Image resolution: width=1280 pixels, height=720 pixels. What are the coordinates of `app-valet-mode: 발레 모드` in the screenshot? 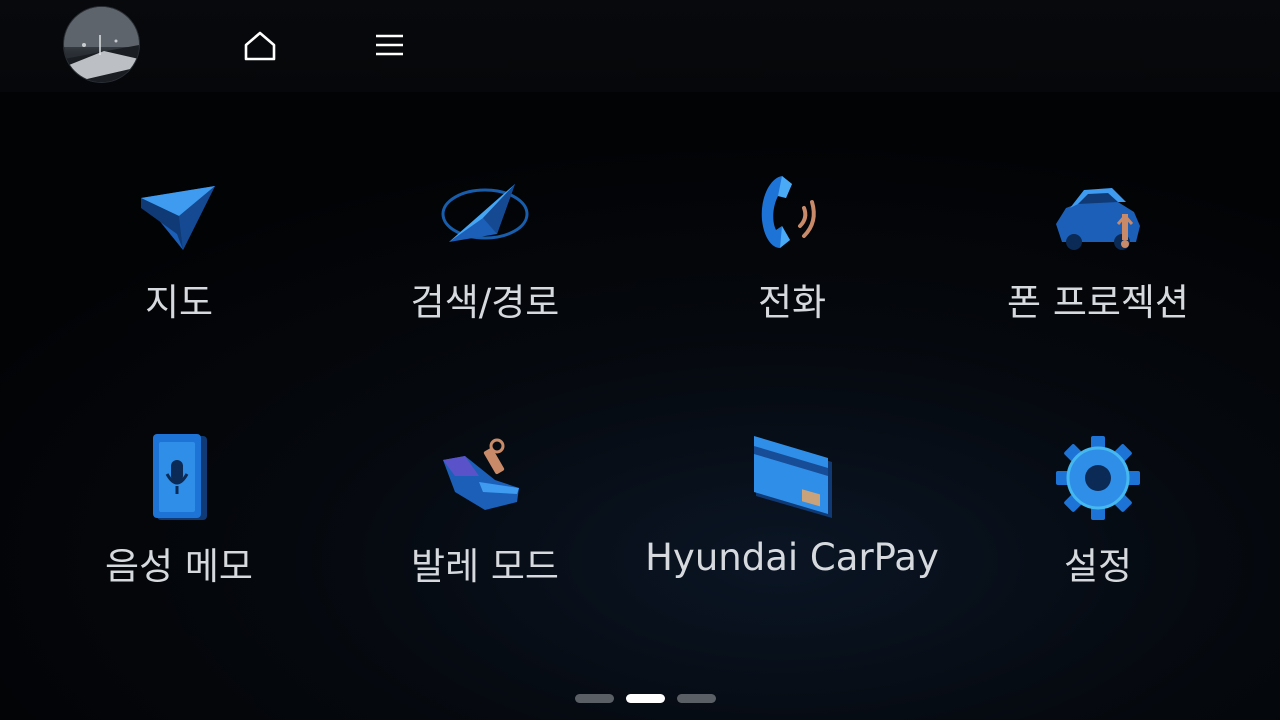 It's located at (485, 517).